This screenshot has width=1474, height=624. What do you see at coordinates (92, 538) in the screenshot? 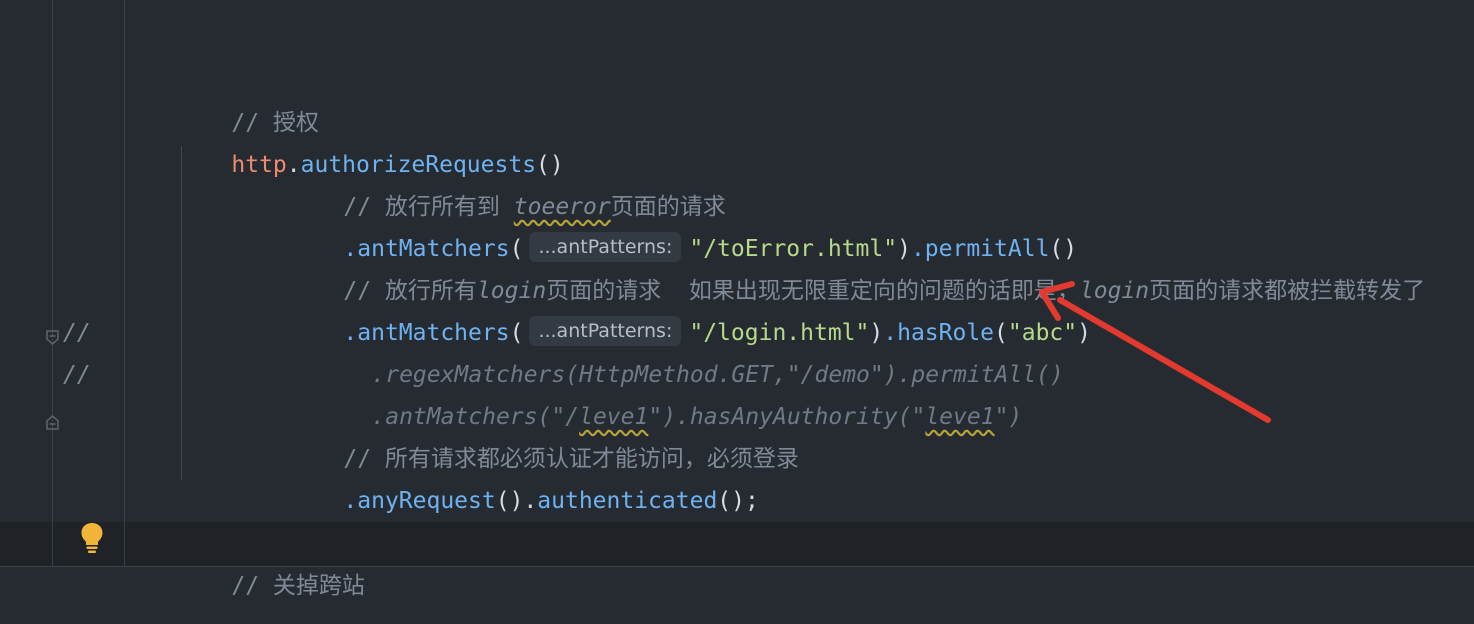
I see `lightbulb-icon` at bounding box center [92, 538].